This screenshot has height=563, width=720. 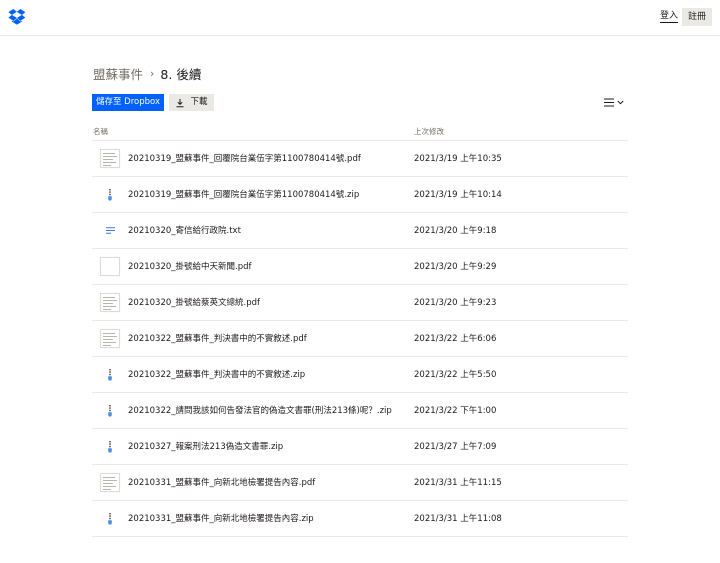 I want to click on file-row: 20210320_掛號給中天新聞.pdf 2021/3/20 上午9:29, so click(x=360, y=267).